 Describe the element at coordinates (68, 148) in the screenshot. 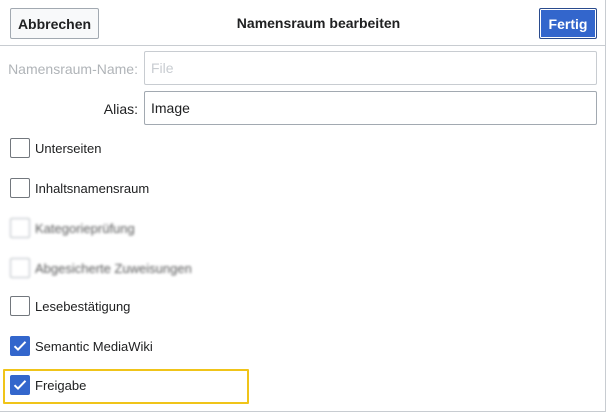

I see `checkbox-label: Unterseiten` at that location.